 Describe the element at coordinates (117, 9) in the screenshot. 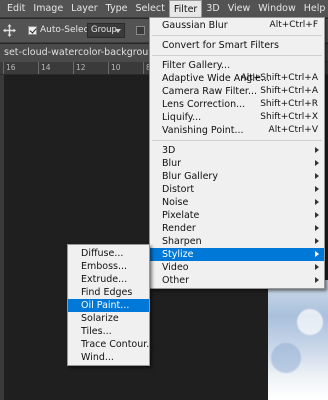

I see `menu-type: Type` at that location.